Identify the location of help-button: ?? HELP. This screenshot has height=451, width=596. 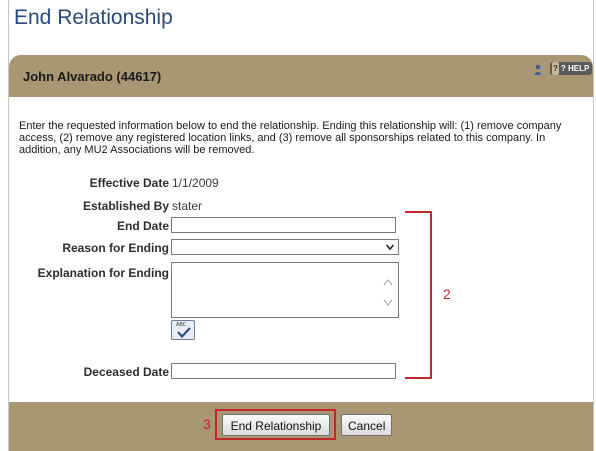
(571, 68).